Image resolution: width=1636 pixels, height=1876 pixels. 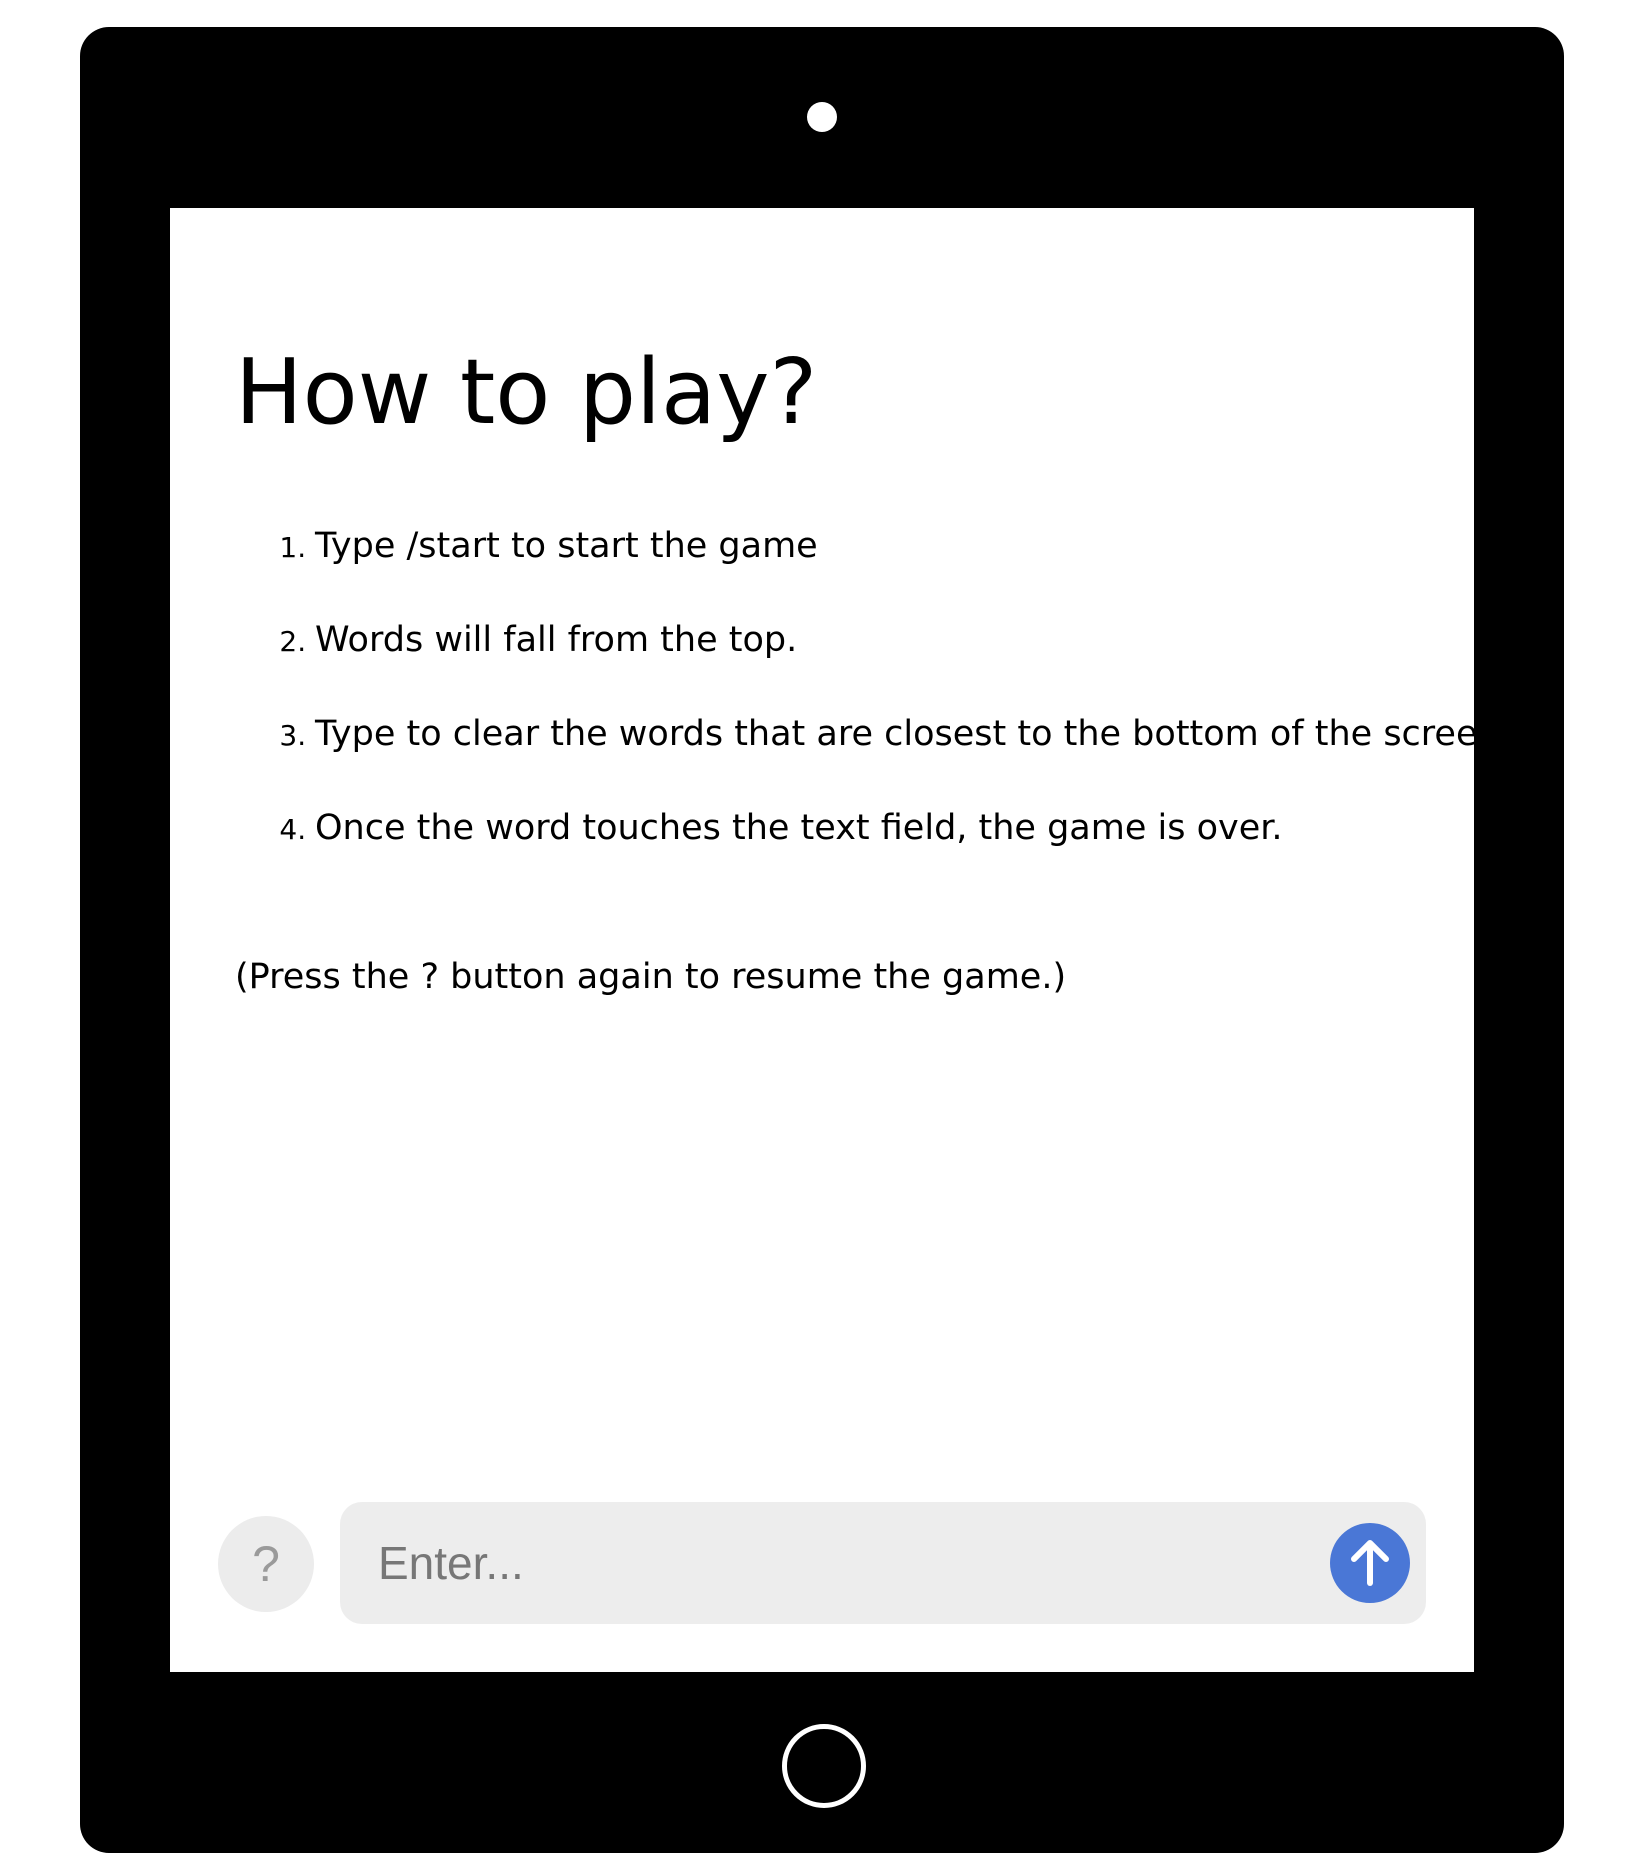 What do you see at coordinates (822, 117) in the screenshot?
I see `camera-dot` at bounding box center [822, 117].